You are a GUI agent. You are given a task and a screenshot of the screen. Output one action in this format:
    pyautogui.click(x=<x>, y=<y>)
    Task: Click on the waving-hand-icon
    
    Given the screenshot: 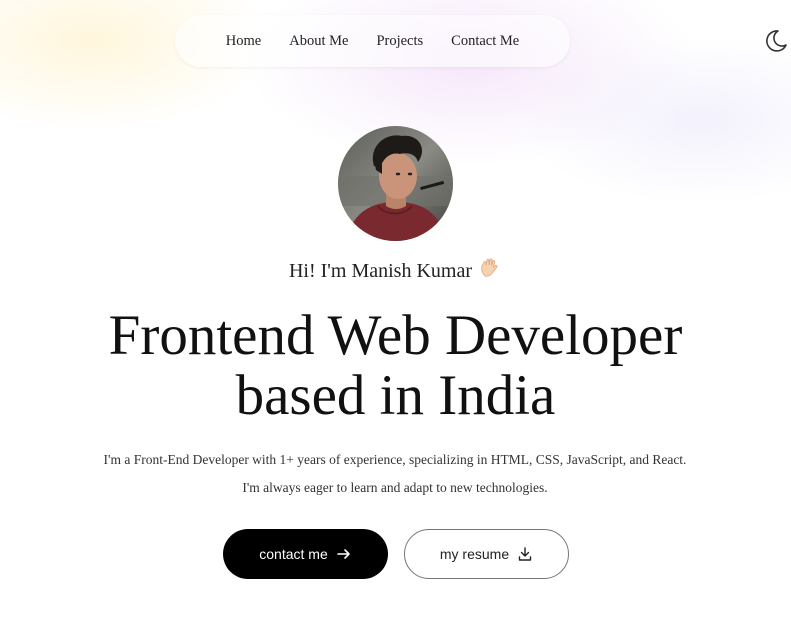 What is the action you would take?
    pyautogui.click(x=490, y=271)
    